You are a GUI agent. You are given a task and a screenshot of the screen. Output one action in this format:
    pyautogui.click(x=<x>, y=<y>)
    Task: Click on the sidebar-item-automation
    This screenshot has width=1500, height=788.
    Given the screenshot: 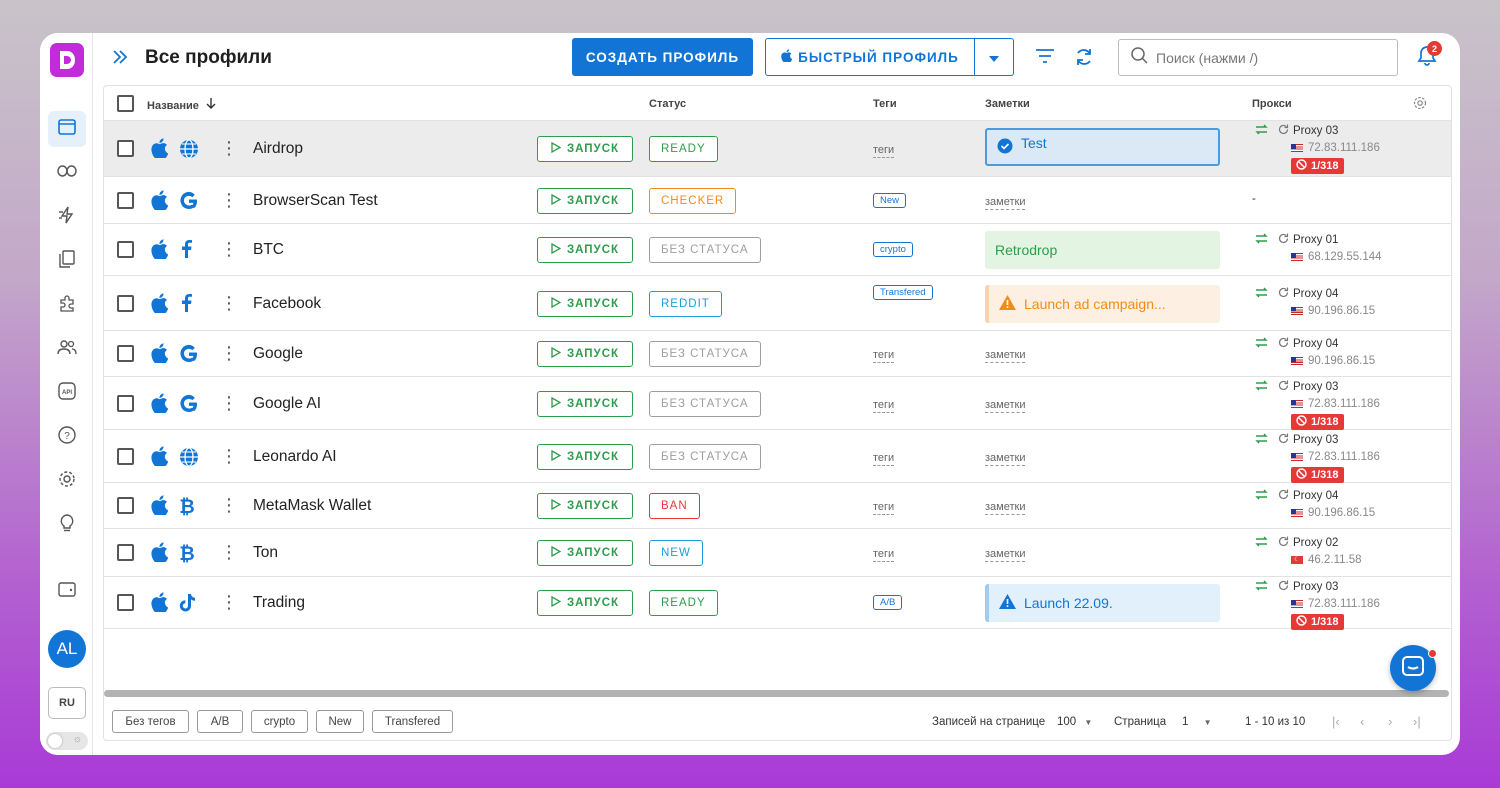 What is the action you would take?
    pyautogui.click(x=67, y=217)
    